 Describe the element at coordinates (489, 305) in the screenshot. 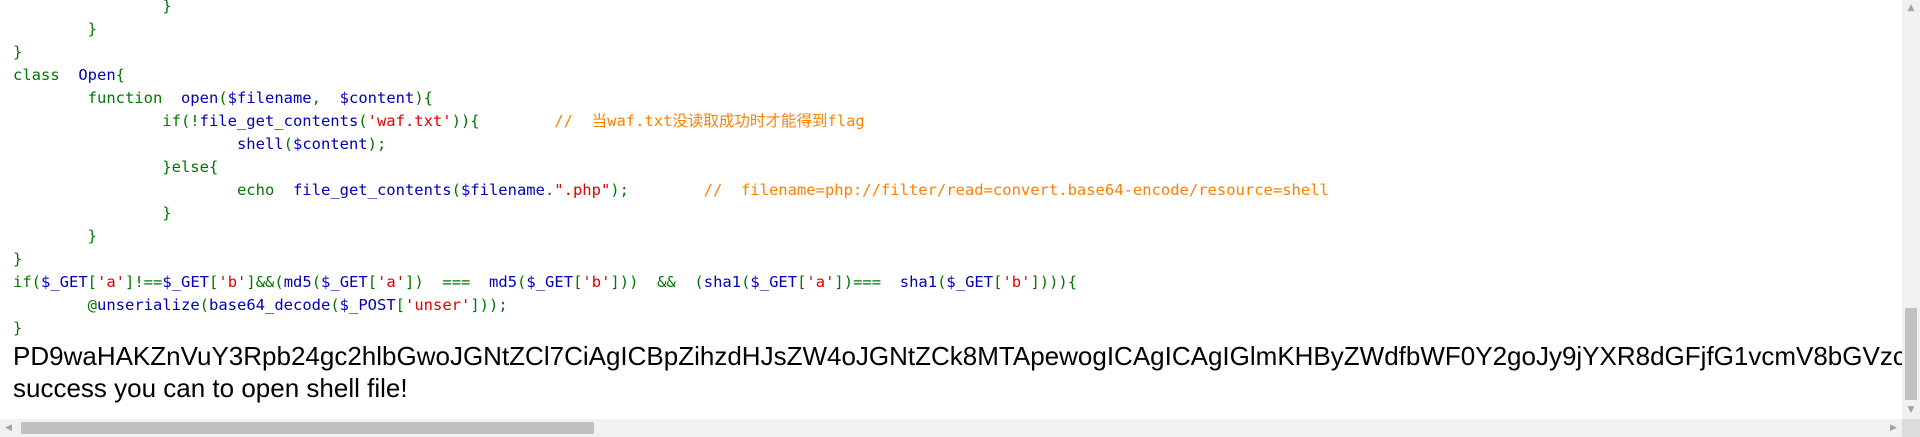

I see `code-token: ]));` at that location.